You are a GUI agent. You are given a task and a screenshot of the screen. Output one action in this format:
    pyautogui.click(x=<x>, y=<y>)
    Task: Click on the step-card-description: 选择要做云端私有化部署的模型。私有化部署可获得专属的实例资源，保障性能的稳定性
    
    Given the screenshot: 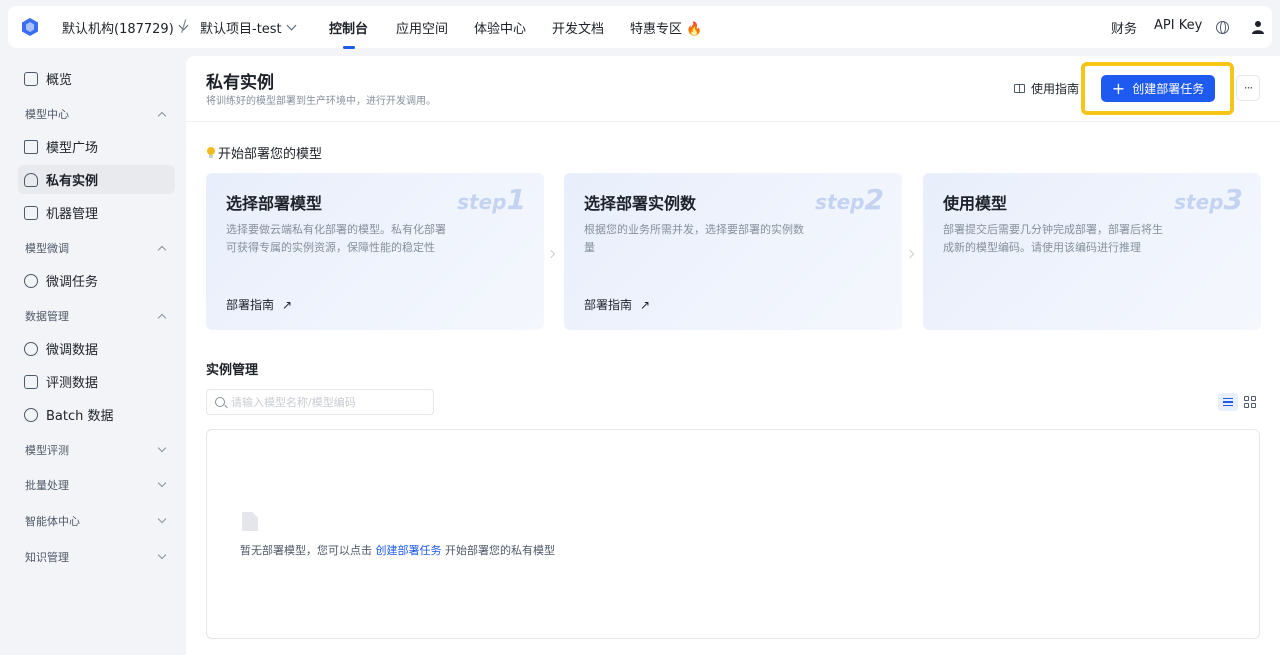 What is the action you would take?
    pyautogui.click(x=336, y=238)
    